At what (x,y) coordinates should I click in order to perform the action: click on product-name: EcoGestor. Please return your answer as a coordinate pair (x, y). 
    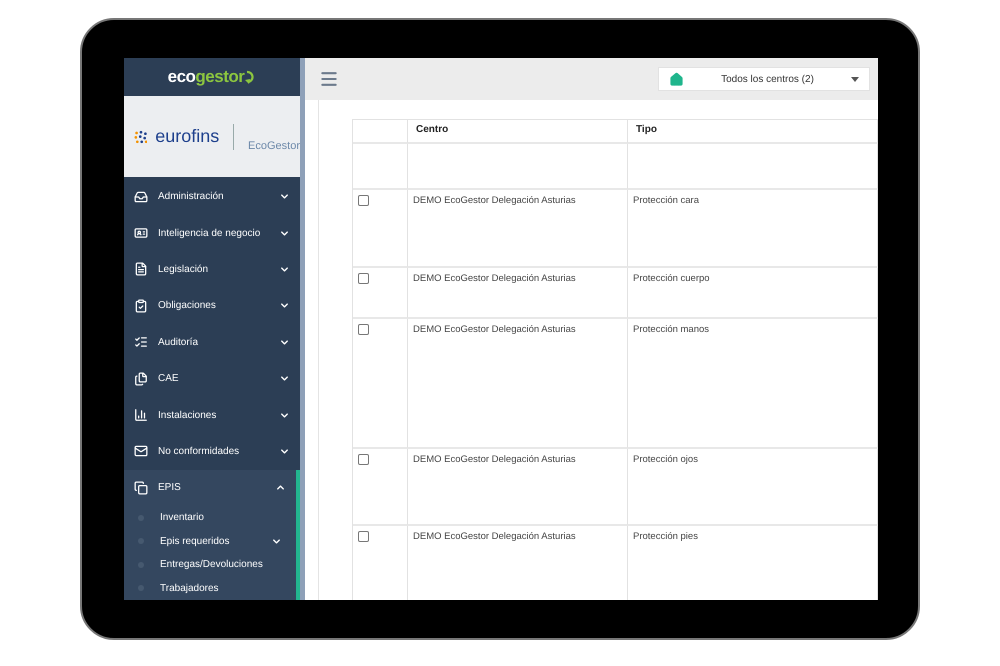
    Looking at the image, I should click on (274, 146).